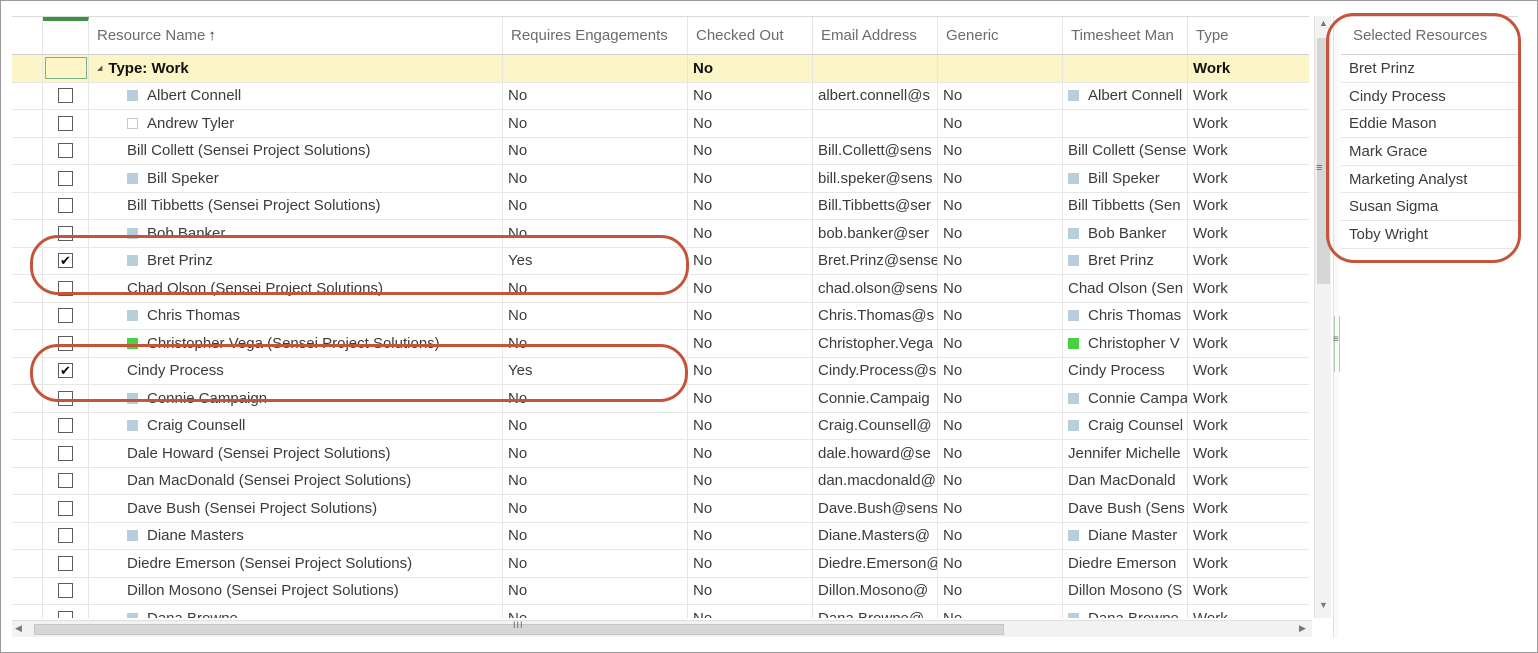 This screenshot has height=653, width=1538. Describe the element at coordinates (296, 178) in the screenshot. I see `resource-name-cell: Bill Speker` at that location.